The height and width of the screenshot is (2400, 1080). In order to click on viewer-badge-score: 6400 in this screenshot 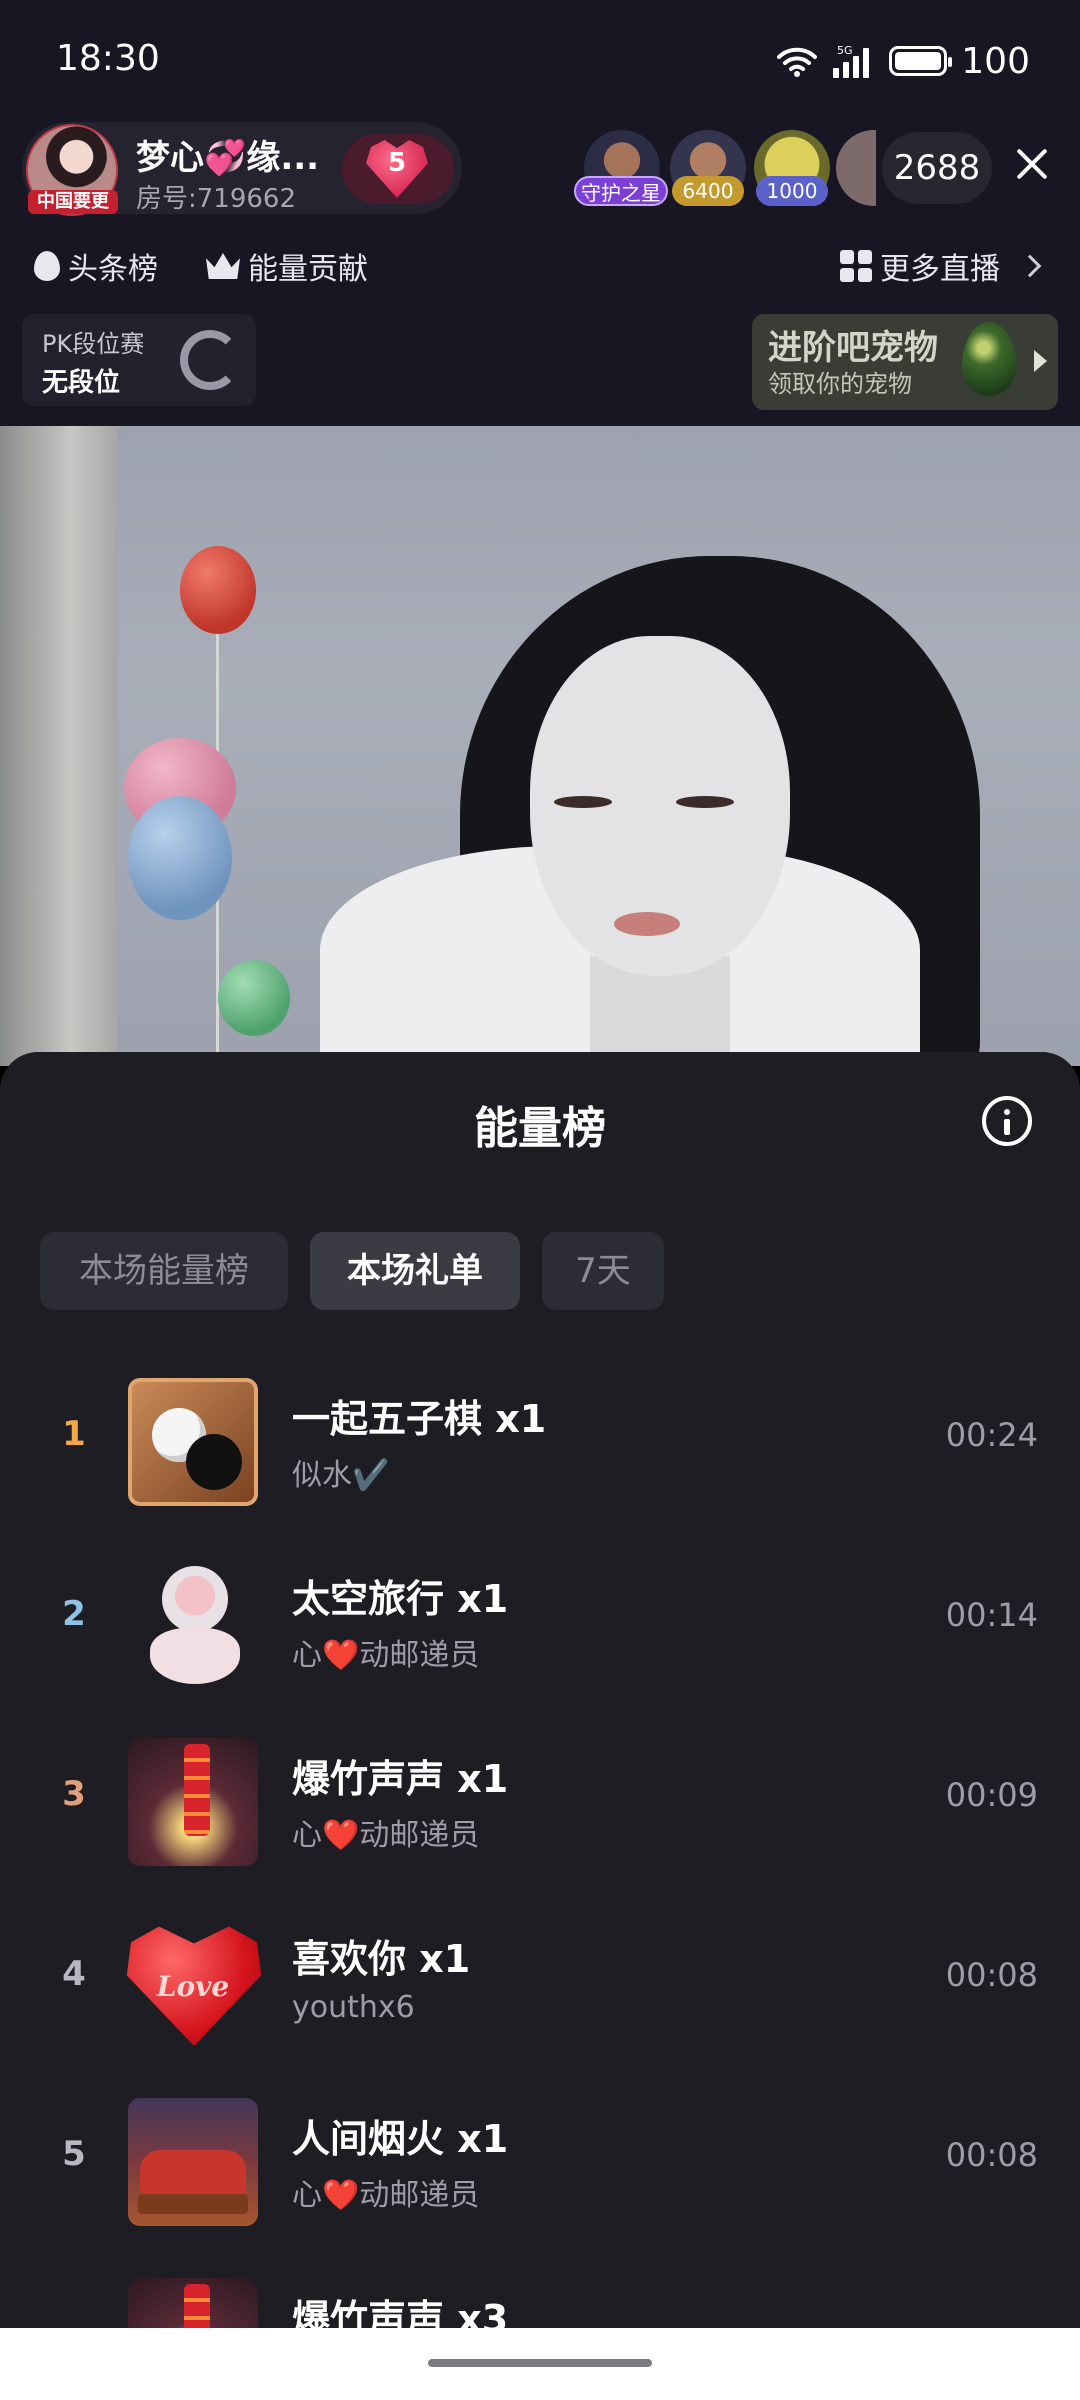, I will do `click(708, 191)`.